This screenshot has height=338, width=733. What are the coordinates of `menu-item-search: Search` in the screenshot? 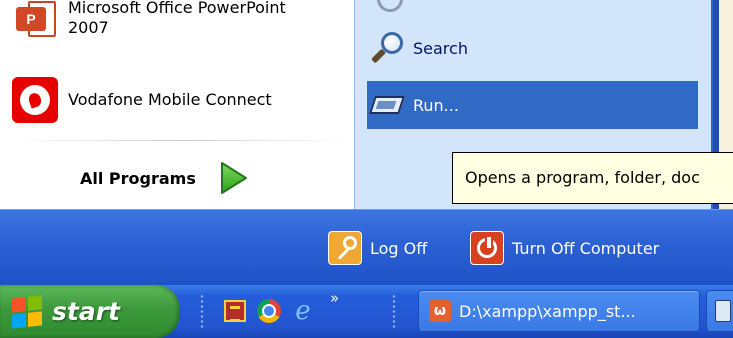 It's located at (532, 48).